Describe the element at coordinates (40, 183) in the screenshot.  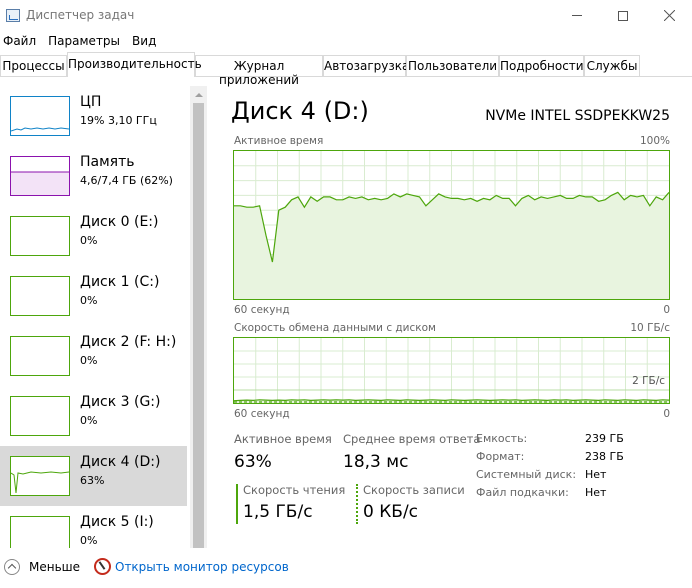
I see `memory-thumb-fill` at that location.